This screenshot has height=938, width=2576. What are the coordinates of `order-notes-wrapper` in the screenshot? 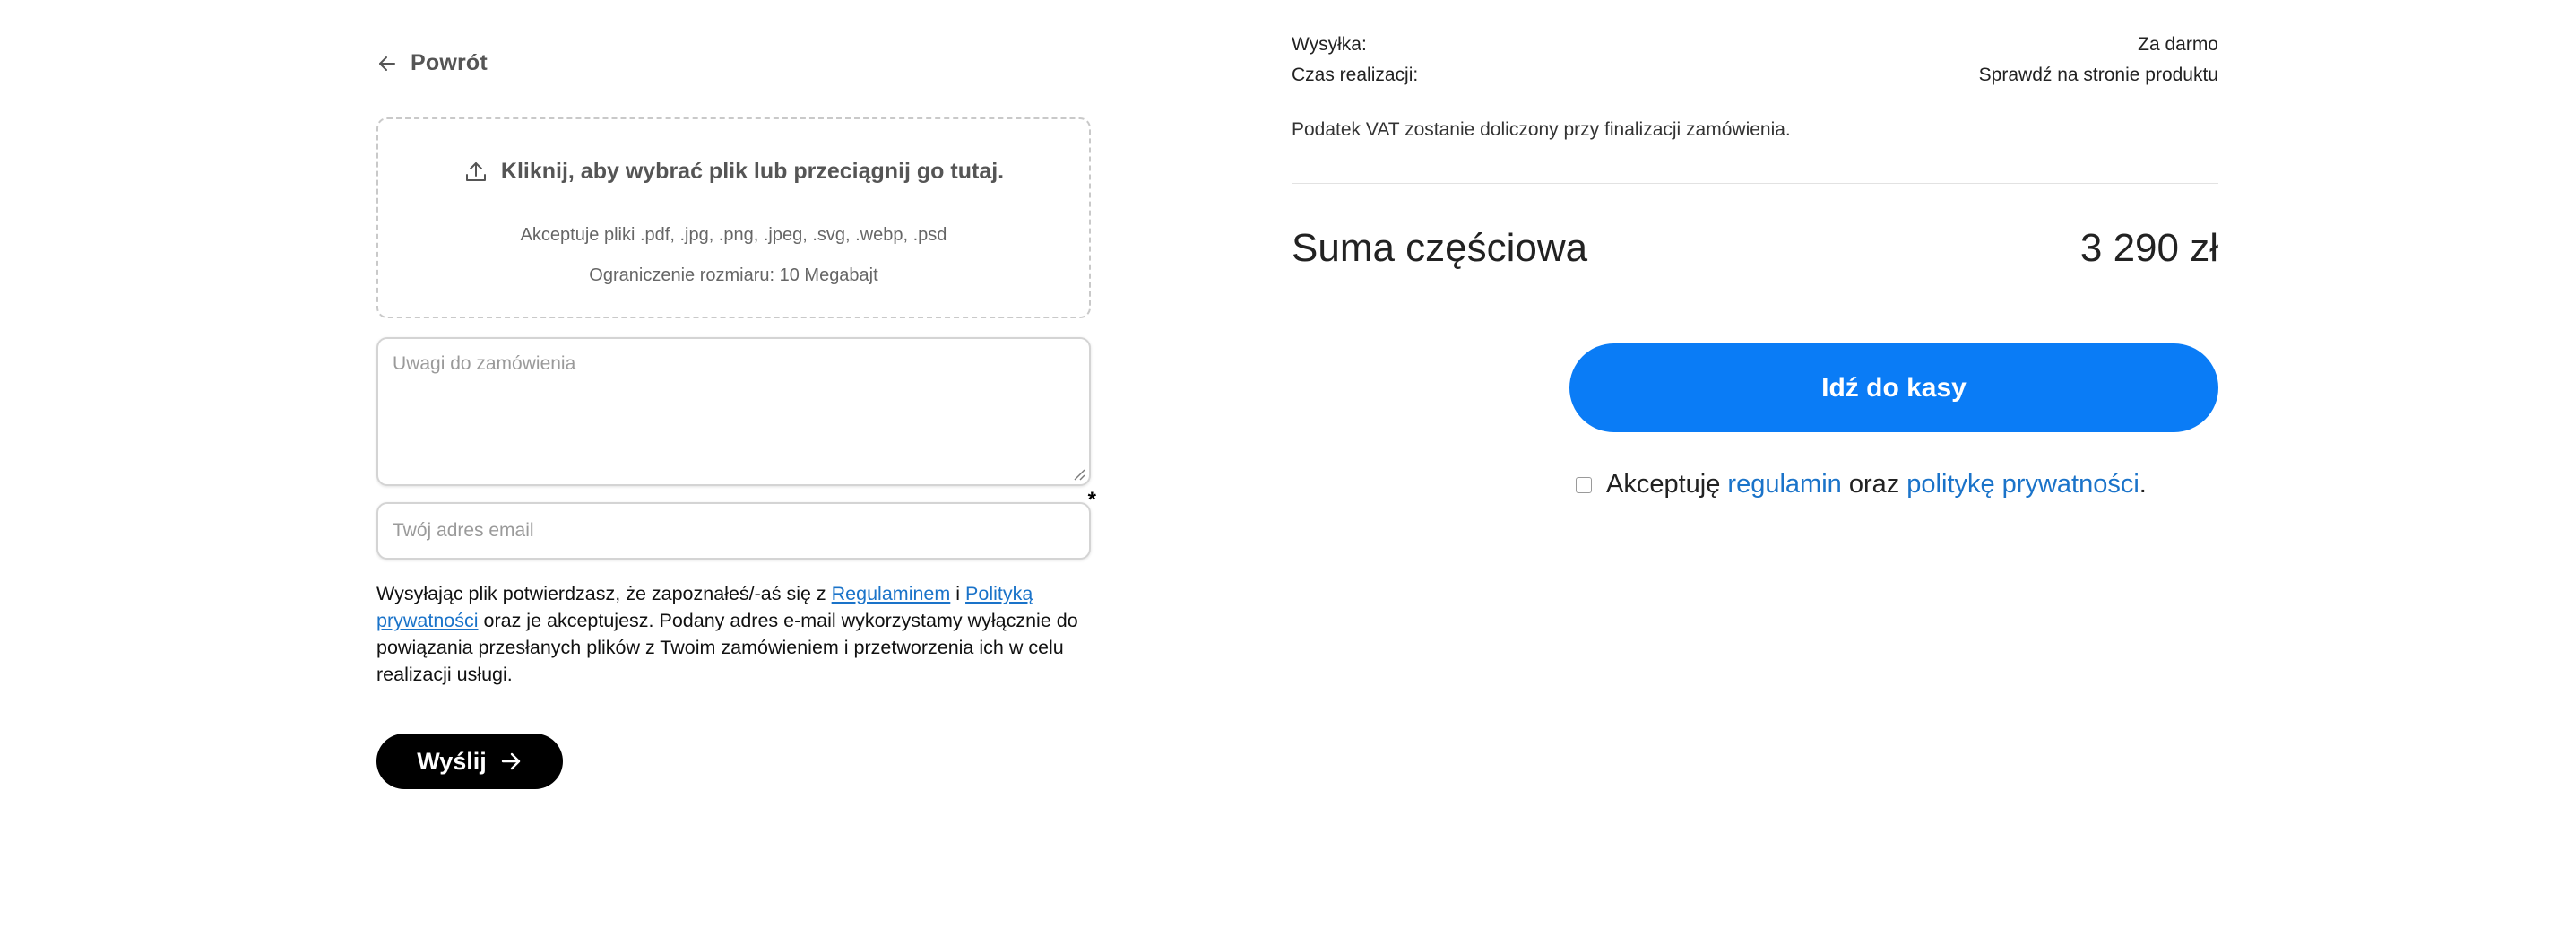 It's located at (733, 412).